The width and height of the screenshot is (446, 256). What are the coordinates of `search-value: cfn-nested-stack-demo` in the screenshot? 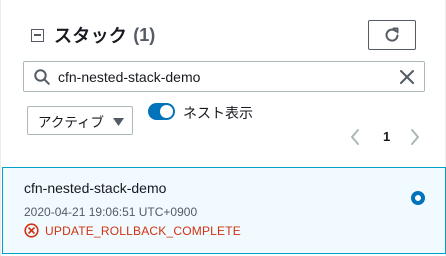 It's located at (129, 77).